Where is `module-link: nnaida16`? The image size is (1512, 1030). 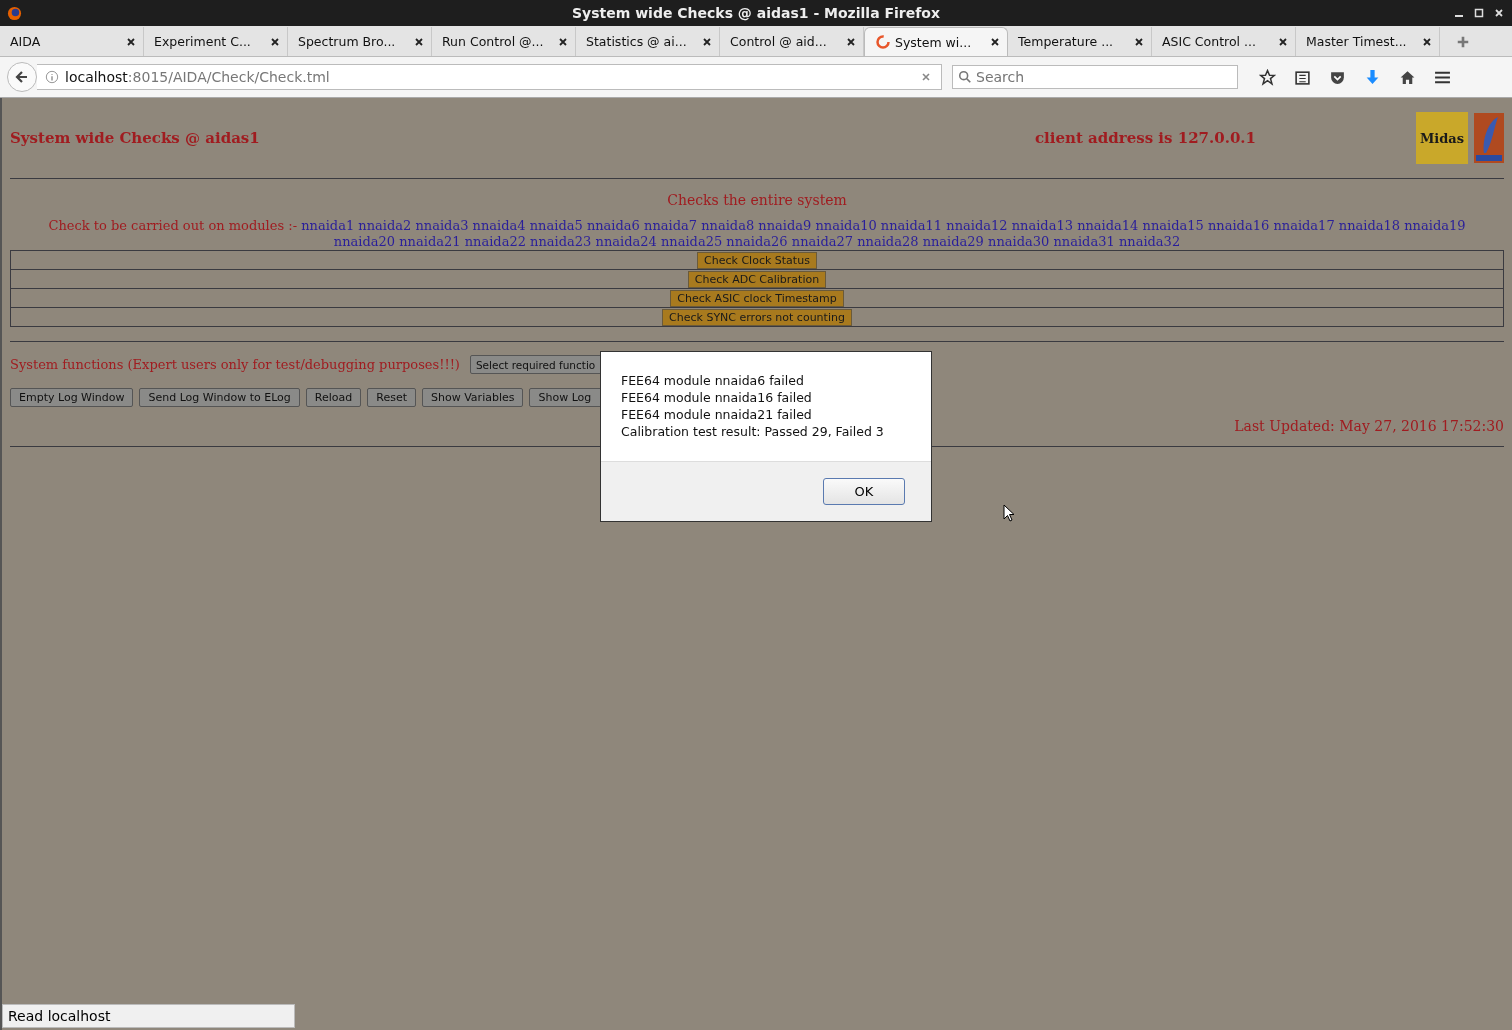 module-link: nnaida16 is located at coordinates (1238, 225).